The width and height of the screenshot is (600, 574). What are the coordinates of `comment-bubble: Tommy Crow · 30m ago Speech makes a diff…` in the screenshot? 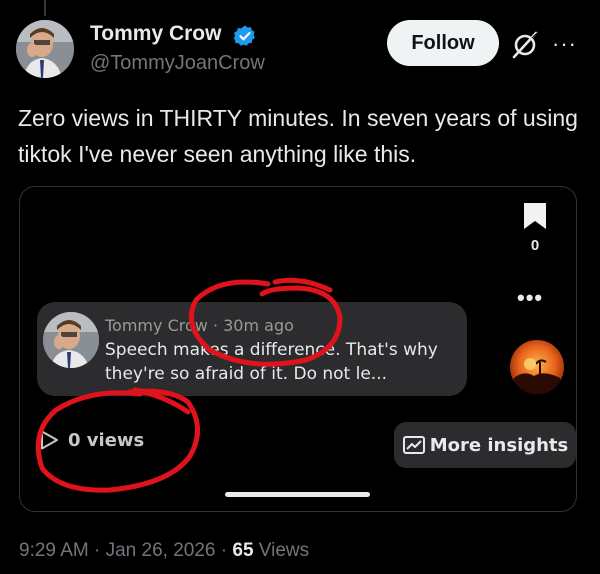 It's located at (252, 349).